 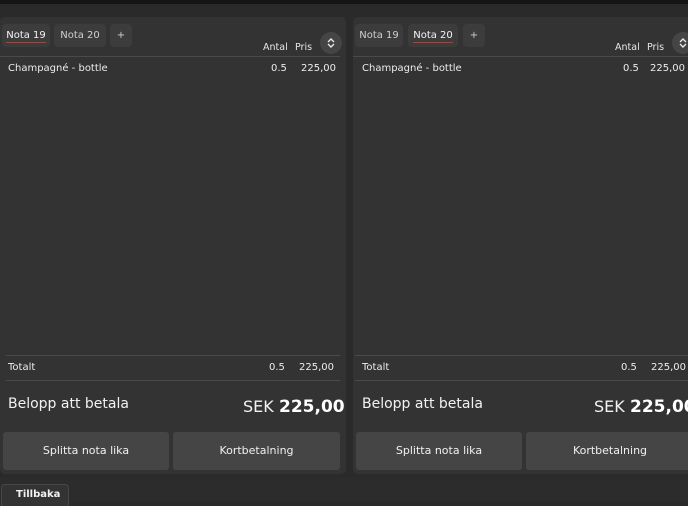 I want to click on back-button: Tillbaka, so click(x=35, y=495).